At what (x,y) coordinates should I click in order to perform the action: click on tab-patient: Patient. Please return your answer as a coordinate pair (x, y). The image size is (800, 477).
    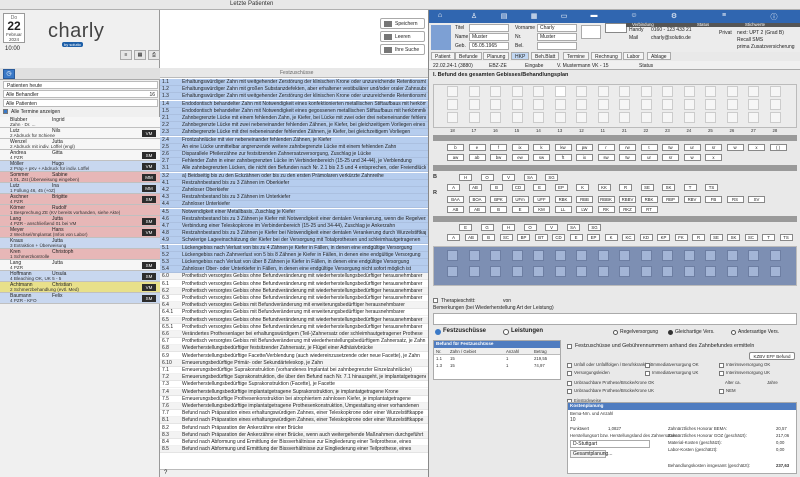
    Looking at the image, I should click on (443, 56).